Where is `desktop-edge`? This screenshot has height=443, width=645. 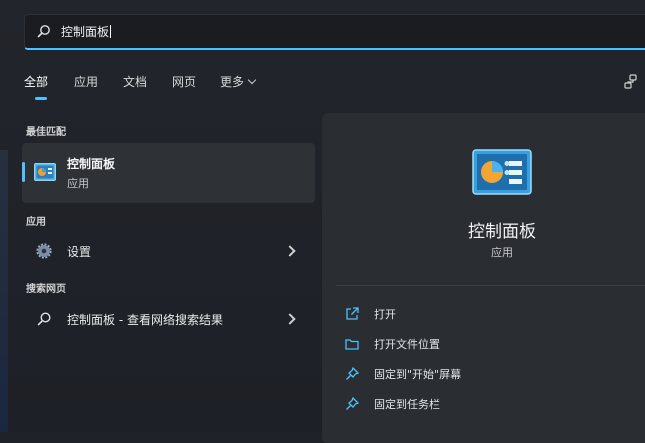
desktop-edge is located at coordinates (4, 291).